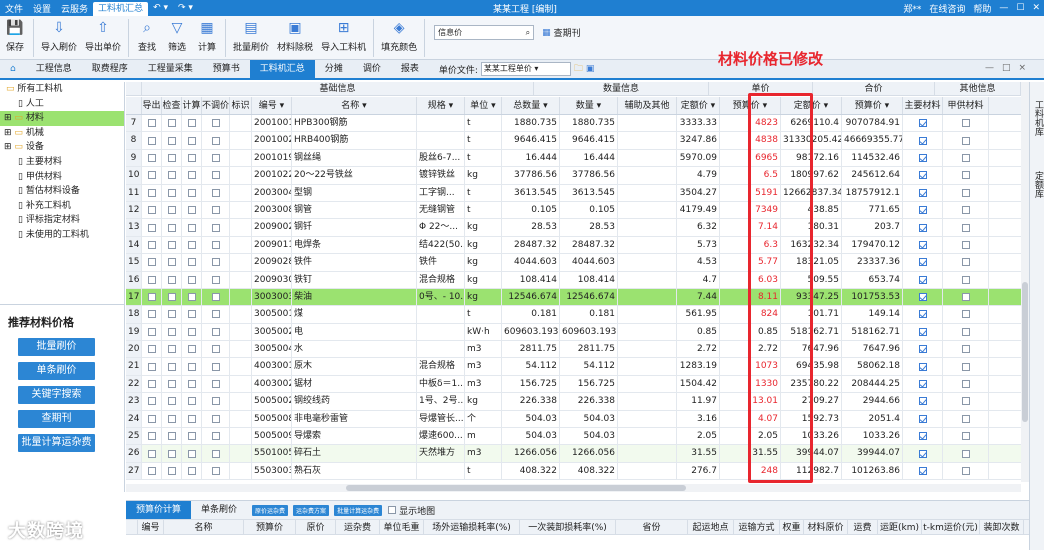  I want to click on quota-sum-cell: 112982.7, so click(811, 471).